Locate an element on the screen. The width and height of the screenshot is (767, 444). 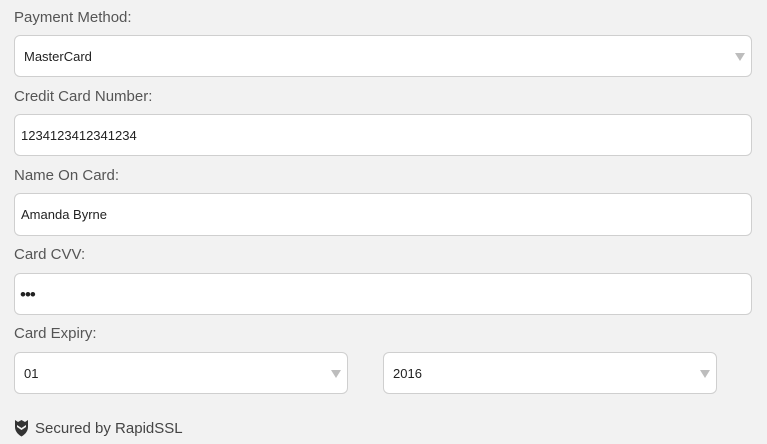
name-on-card-value: Amanda Byrne is located at coordinates (64, 214).